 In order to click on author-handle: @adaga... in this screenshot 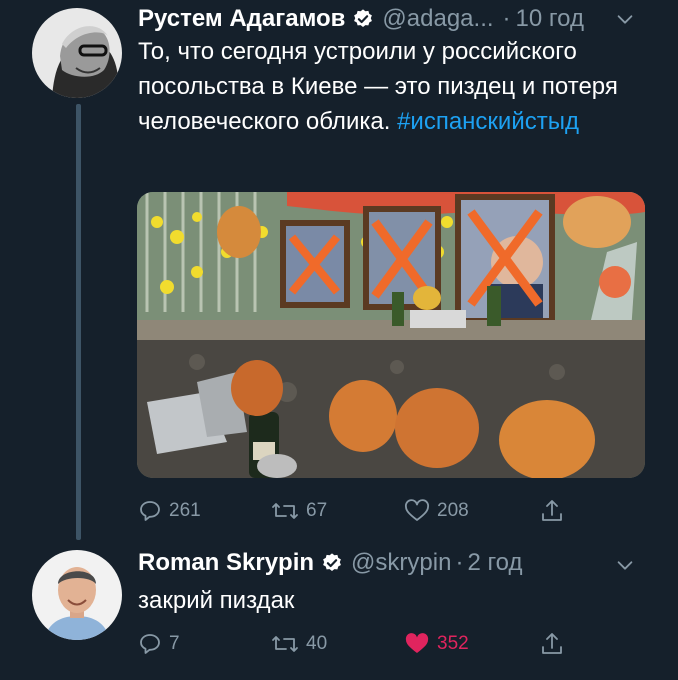, I will do `click(437, 19)`.